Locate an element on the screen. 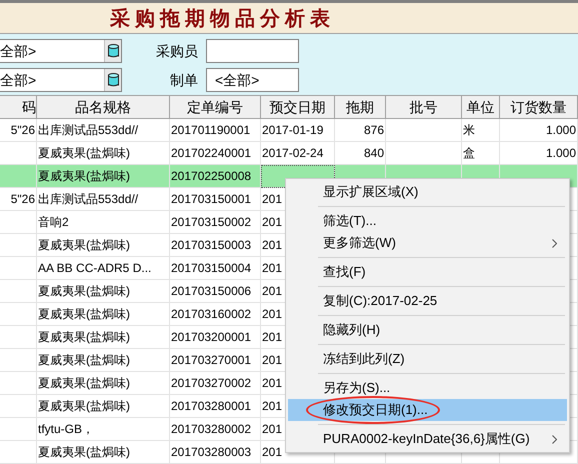 The height and width of the screenshot is (464, 578). table-cell: 201703280003 is located at coordinates (215, 452).